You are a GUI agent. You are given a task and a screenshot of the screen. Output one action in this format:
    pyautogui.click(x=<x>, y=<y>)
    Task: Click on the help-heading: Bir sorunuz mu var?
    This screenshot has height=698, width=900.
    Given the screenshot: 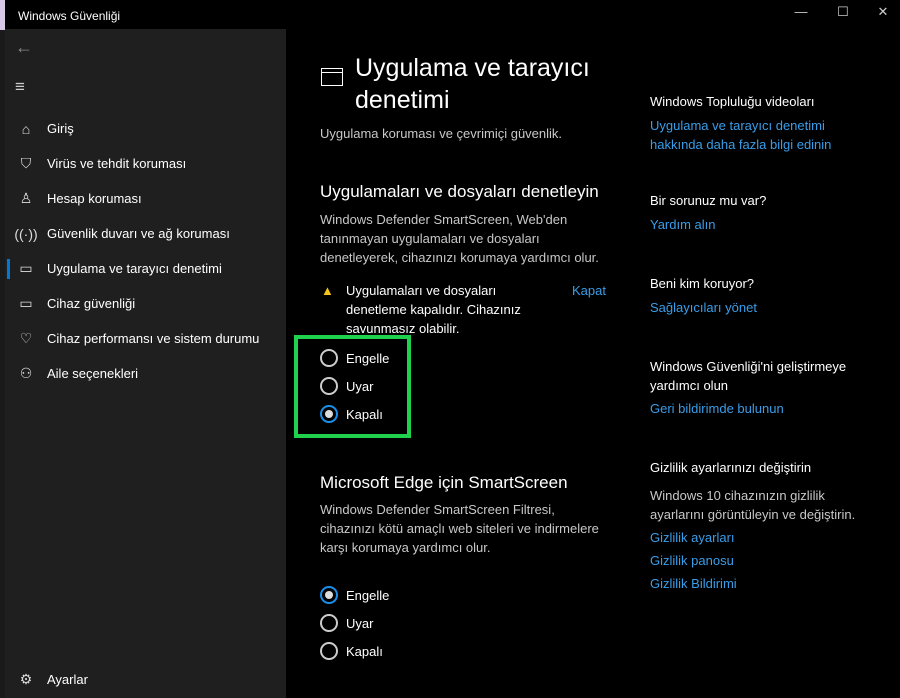 What is the action you would take?
    pyautogui.click(x=708, y=200)
    